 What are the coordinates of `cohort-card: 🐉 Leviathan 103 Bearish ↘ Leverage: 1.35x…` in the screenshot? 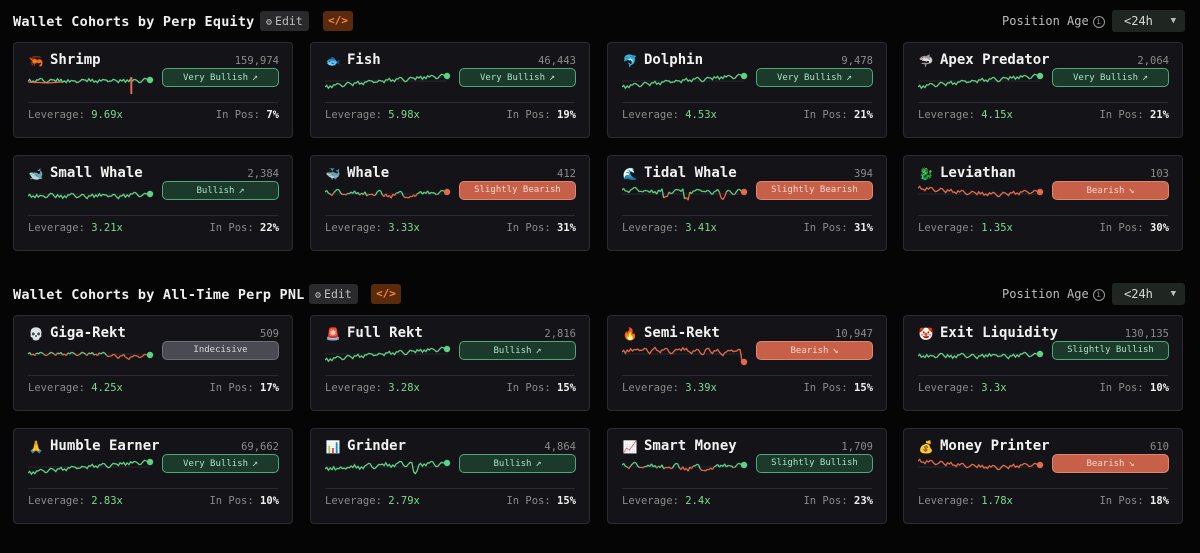 It's located at (1043, 203).